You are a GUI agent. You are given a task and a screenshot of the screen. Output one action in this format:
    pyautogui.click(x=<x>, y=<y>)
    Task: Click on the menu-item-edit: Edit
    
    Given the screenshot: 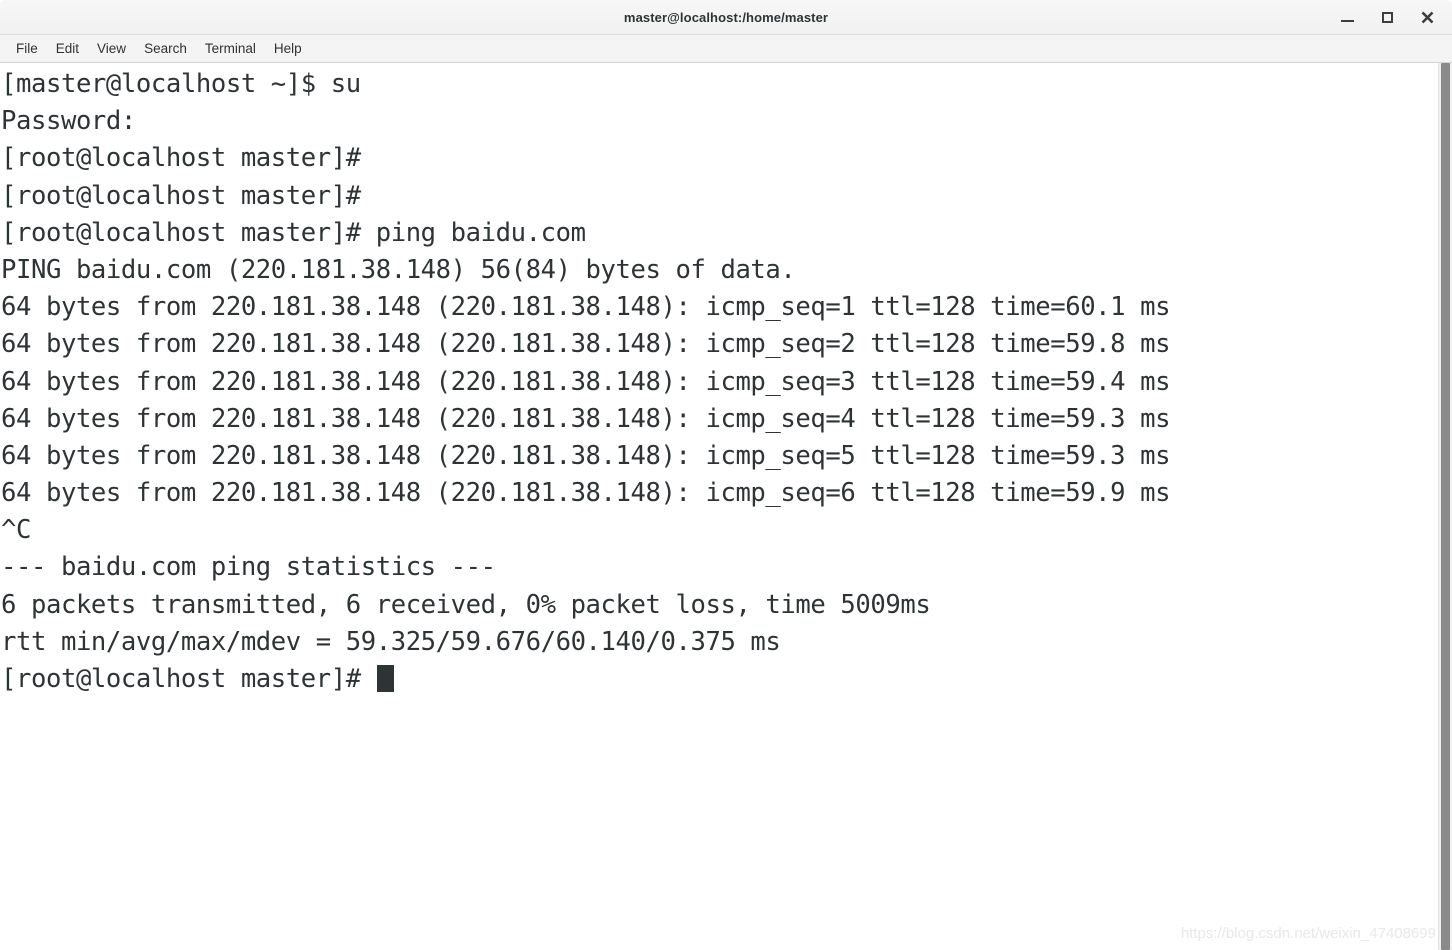 What is the action you would take?
    pyautogui.click(x=67, y=48)
    